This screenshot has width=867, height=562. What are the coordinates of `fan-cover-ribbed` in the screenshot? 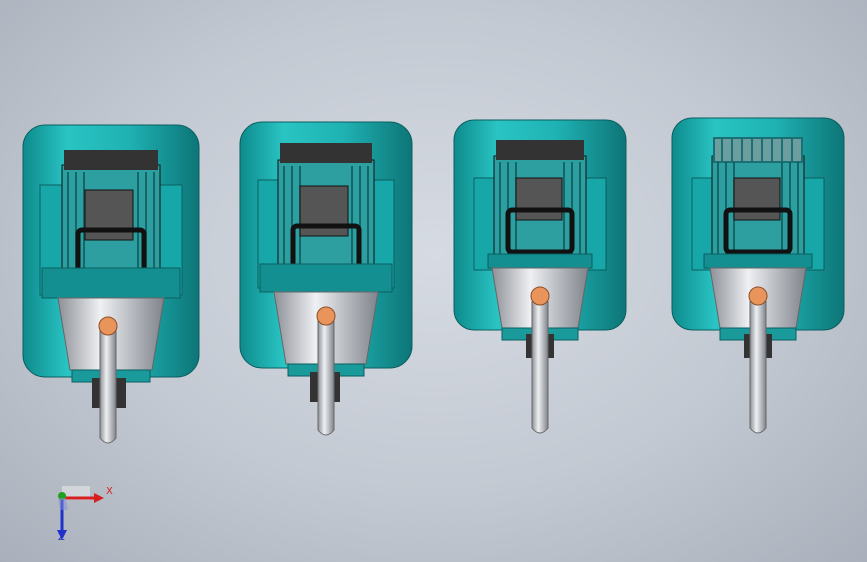 It's located at (758, 150).